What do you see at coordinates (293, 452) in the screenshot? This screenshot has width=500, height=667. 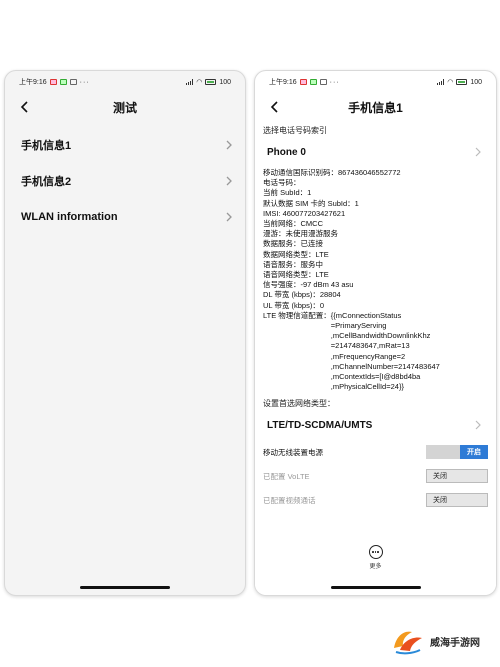 I see `toggle-label: 移动无线装置电源` at bounding box center [293, 452].